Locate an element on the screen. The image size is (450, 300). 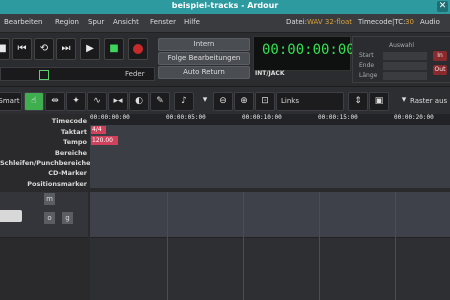
audio-label: Audio is located at coordinates (430, 22).